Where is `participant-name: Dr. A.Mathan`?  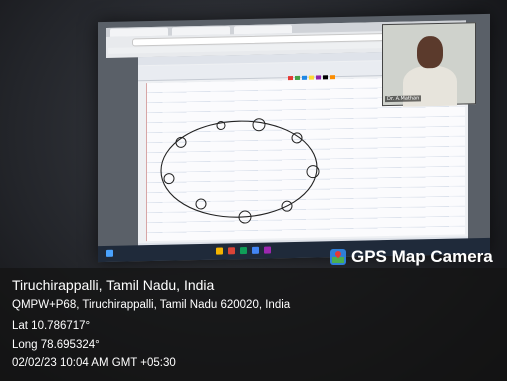
participant-name: Dr. A.Mathan is located at coordinates (403, 99).